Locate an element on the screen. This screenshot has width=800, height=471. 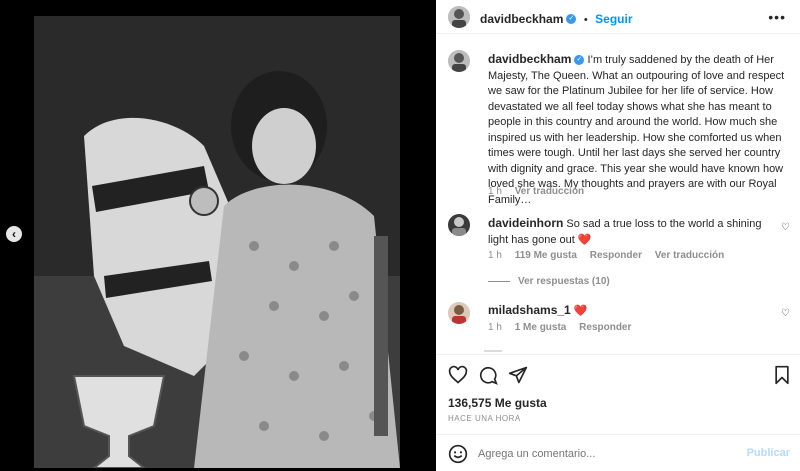
comment-text: ❤️ is located at coordinates (580, 311).